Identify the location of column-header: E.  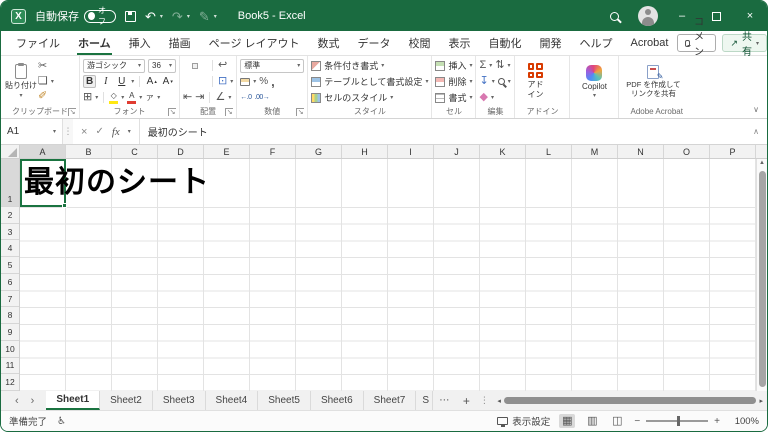
(227, 151).